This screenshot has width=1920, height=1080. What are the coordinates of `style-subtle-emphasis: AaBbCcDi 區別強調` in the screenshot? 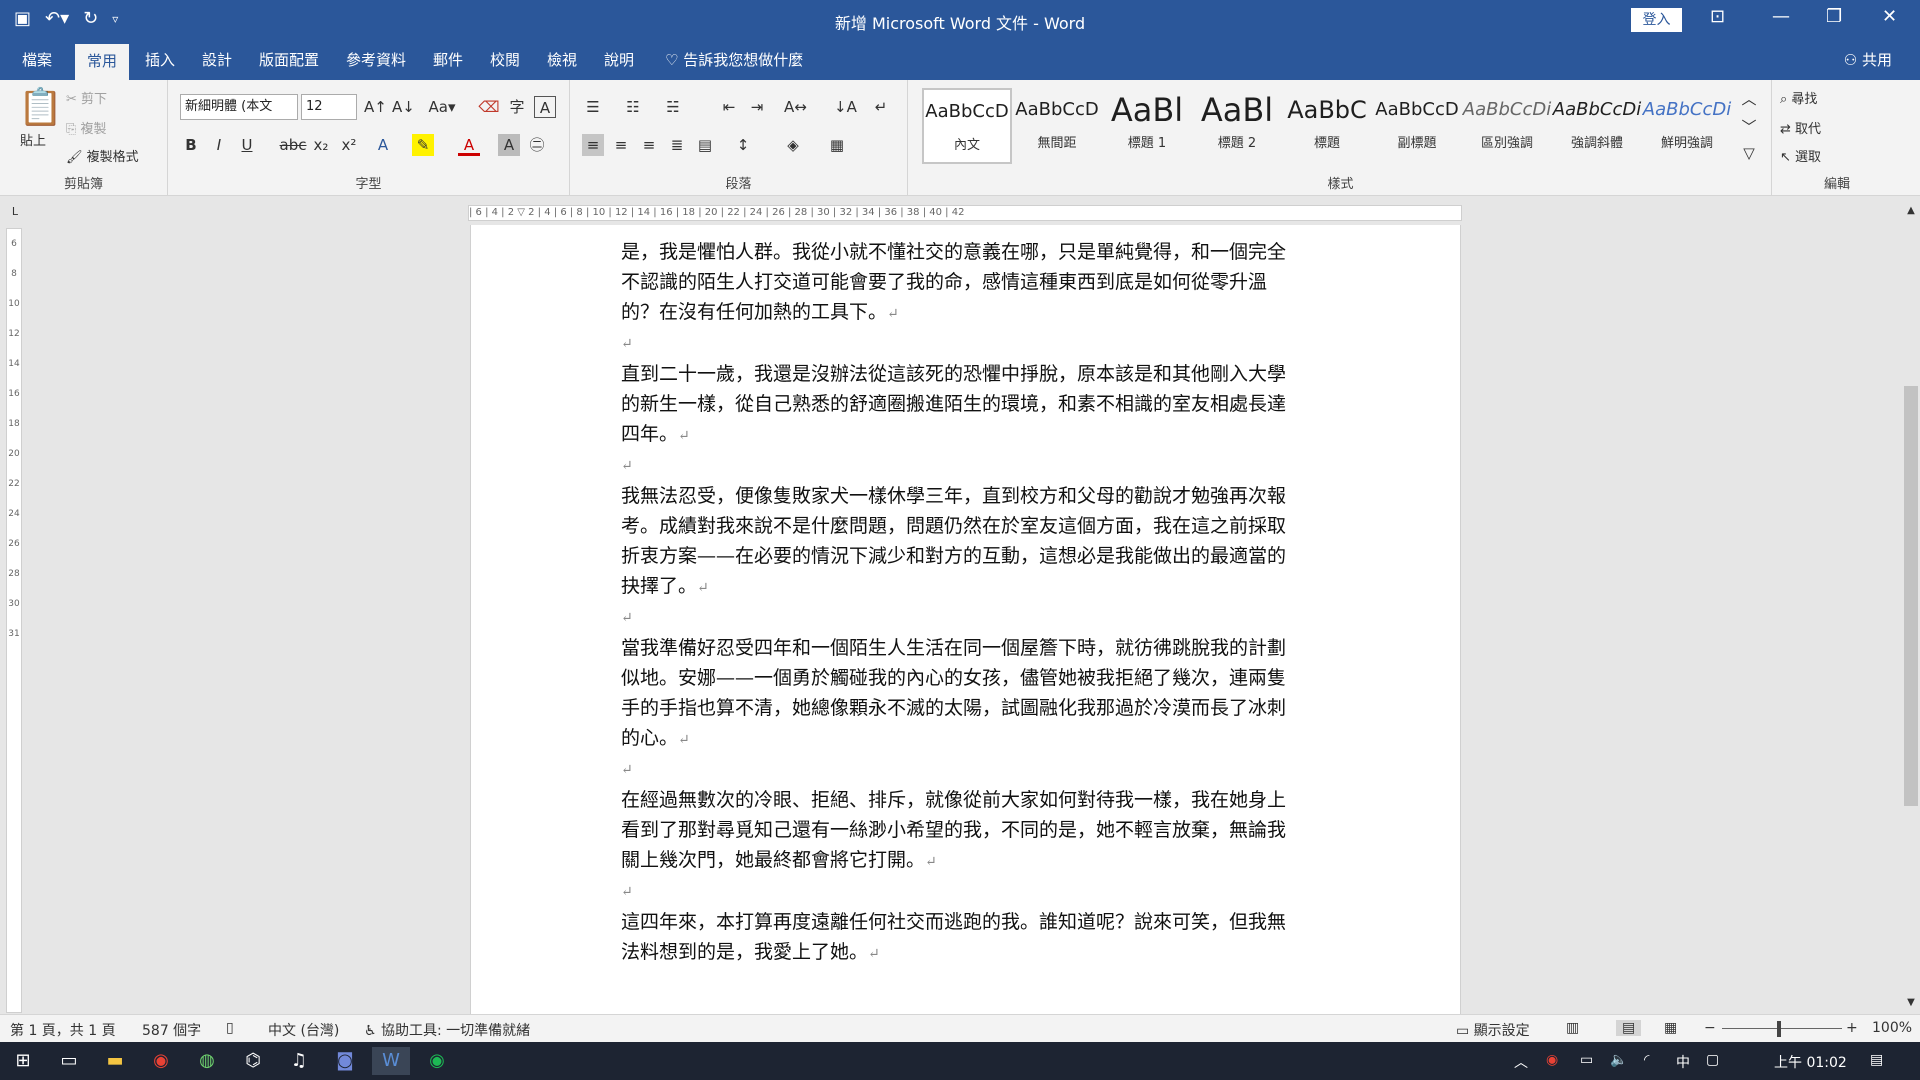 It's located at (1507, 126).